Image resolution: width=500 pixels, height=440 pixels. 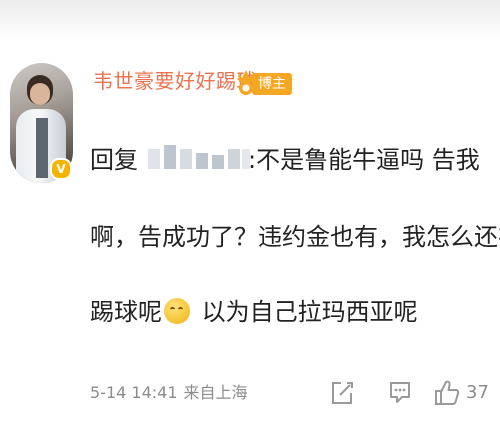 What do you see at coordinates (306, 312) in the screenshot?
I see `line3-end: 以为自己拉玛西亚呢` at bounding box center [306, 312].